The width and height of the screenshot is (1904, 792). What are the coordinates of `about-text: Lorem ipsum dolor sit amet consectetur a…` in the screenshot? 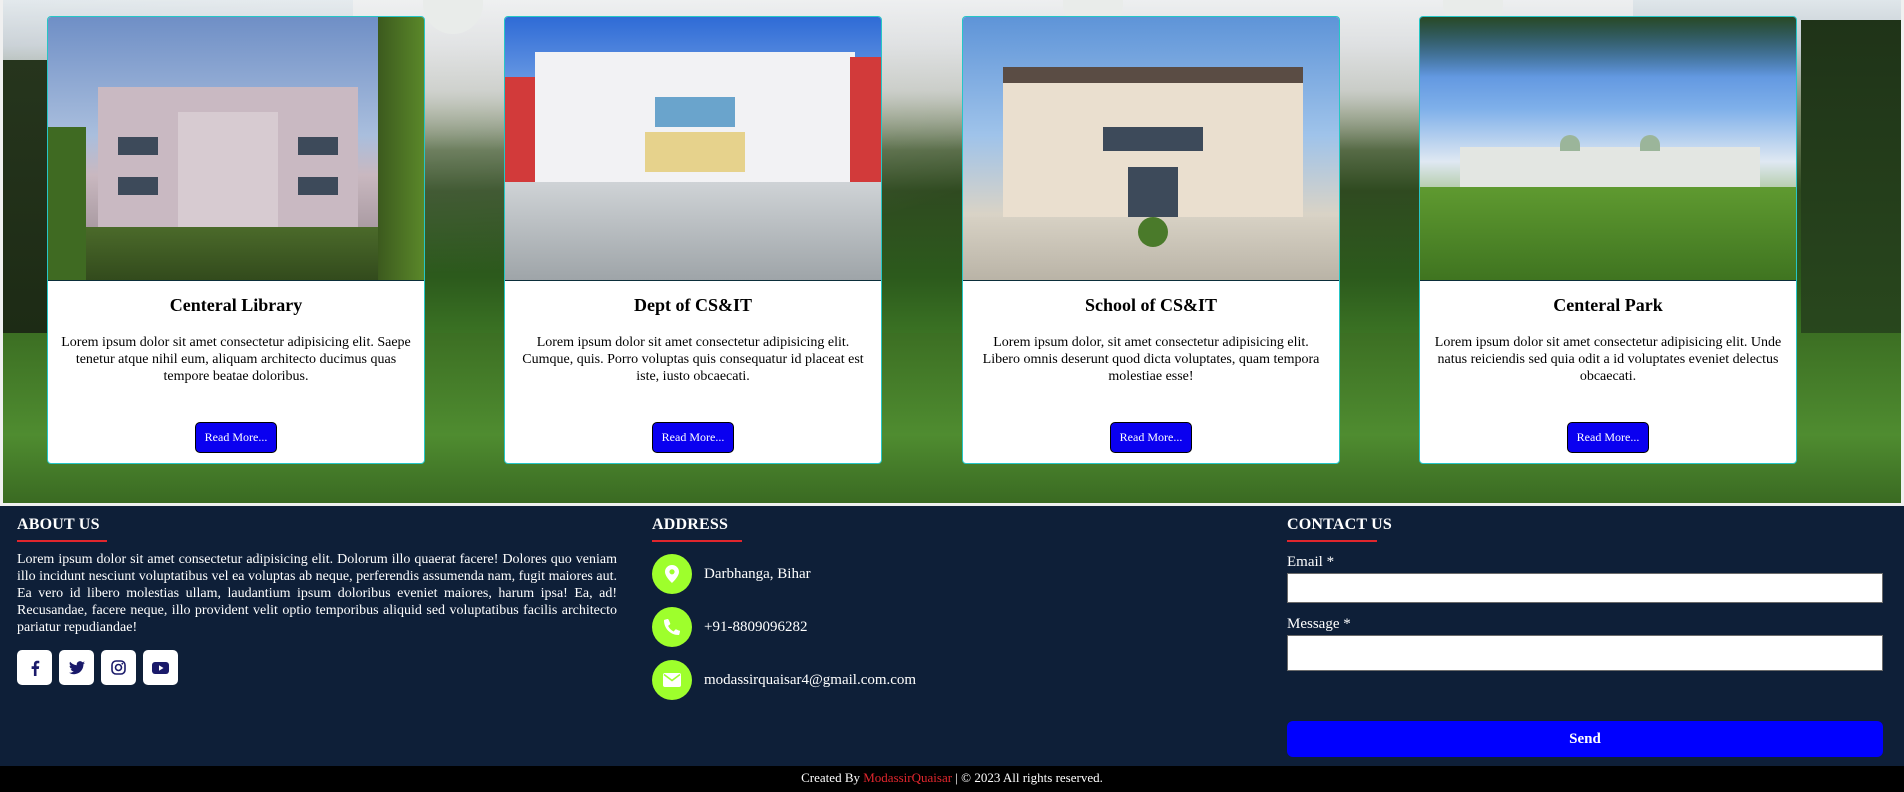 It's located at (317, 593).